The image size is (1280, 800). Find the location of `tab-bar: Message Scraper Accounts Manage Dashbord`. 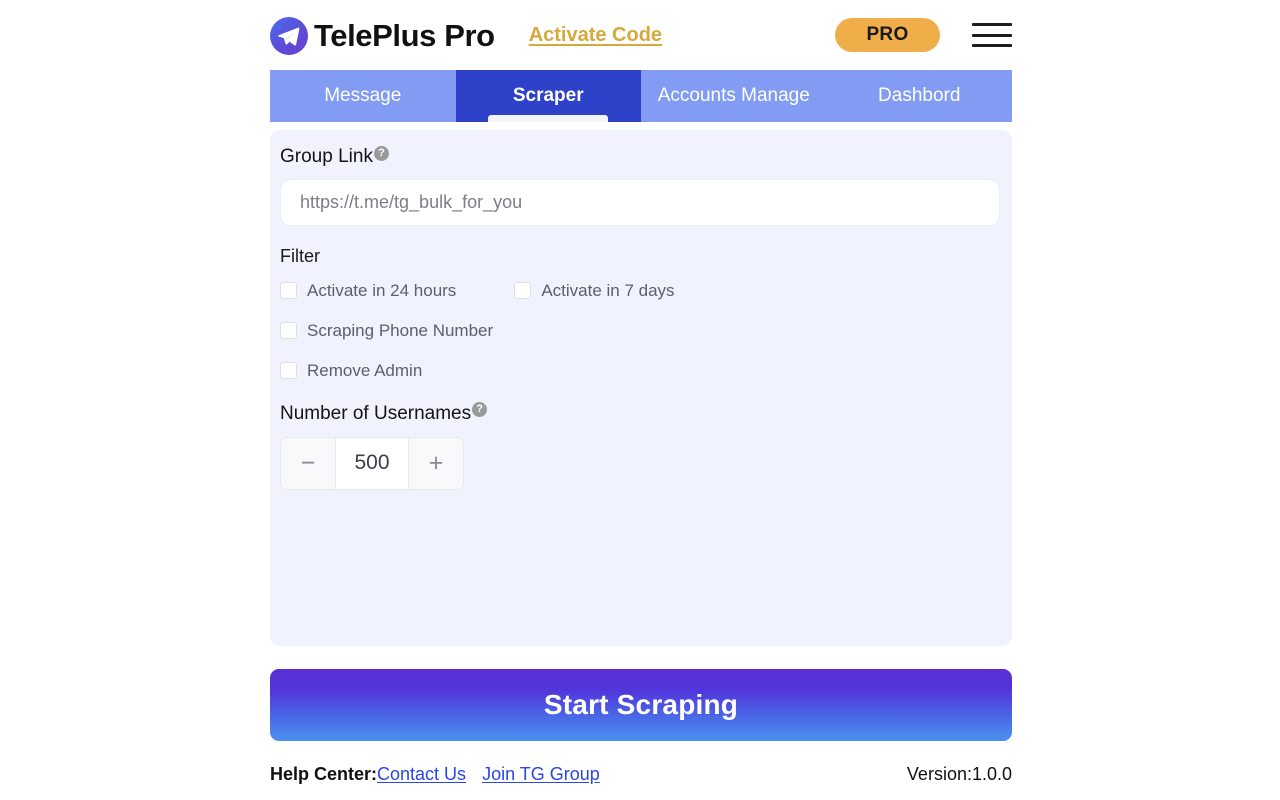

tab-bar: Message Scraper Accounts Manage Dashbord is located at coordinates (641, 96).